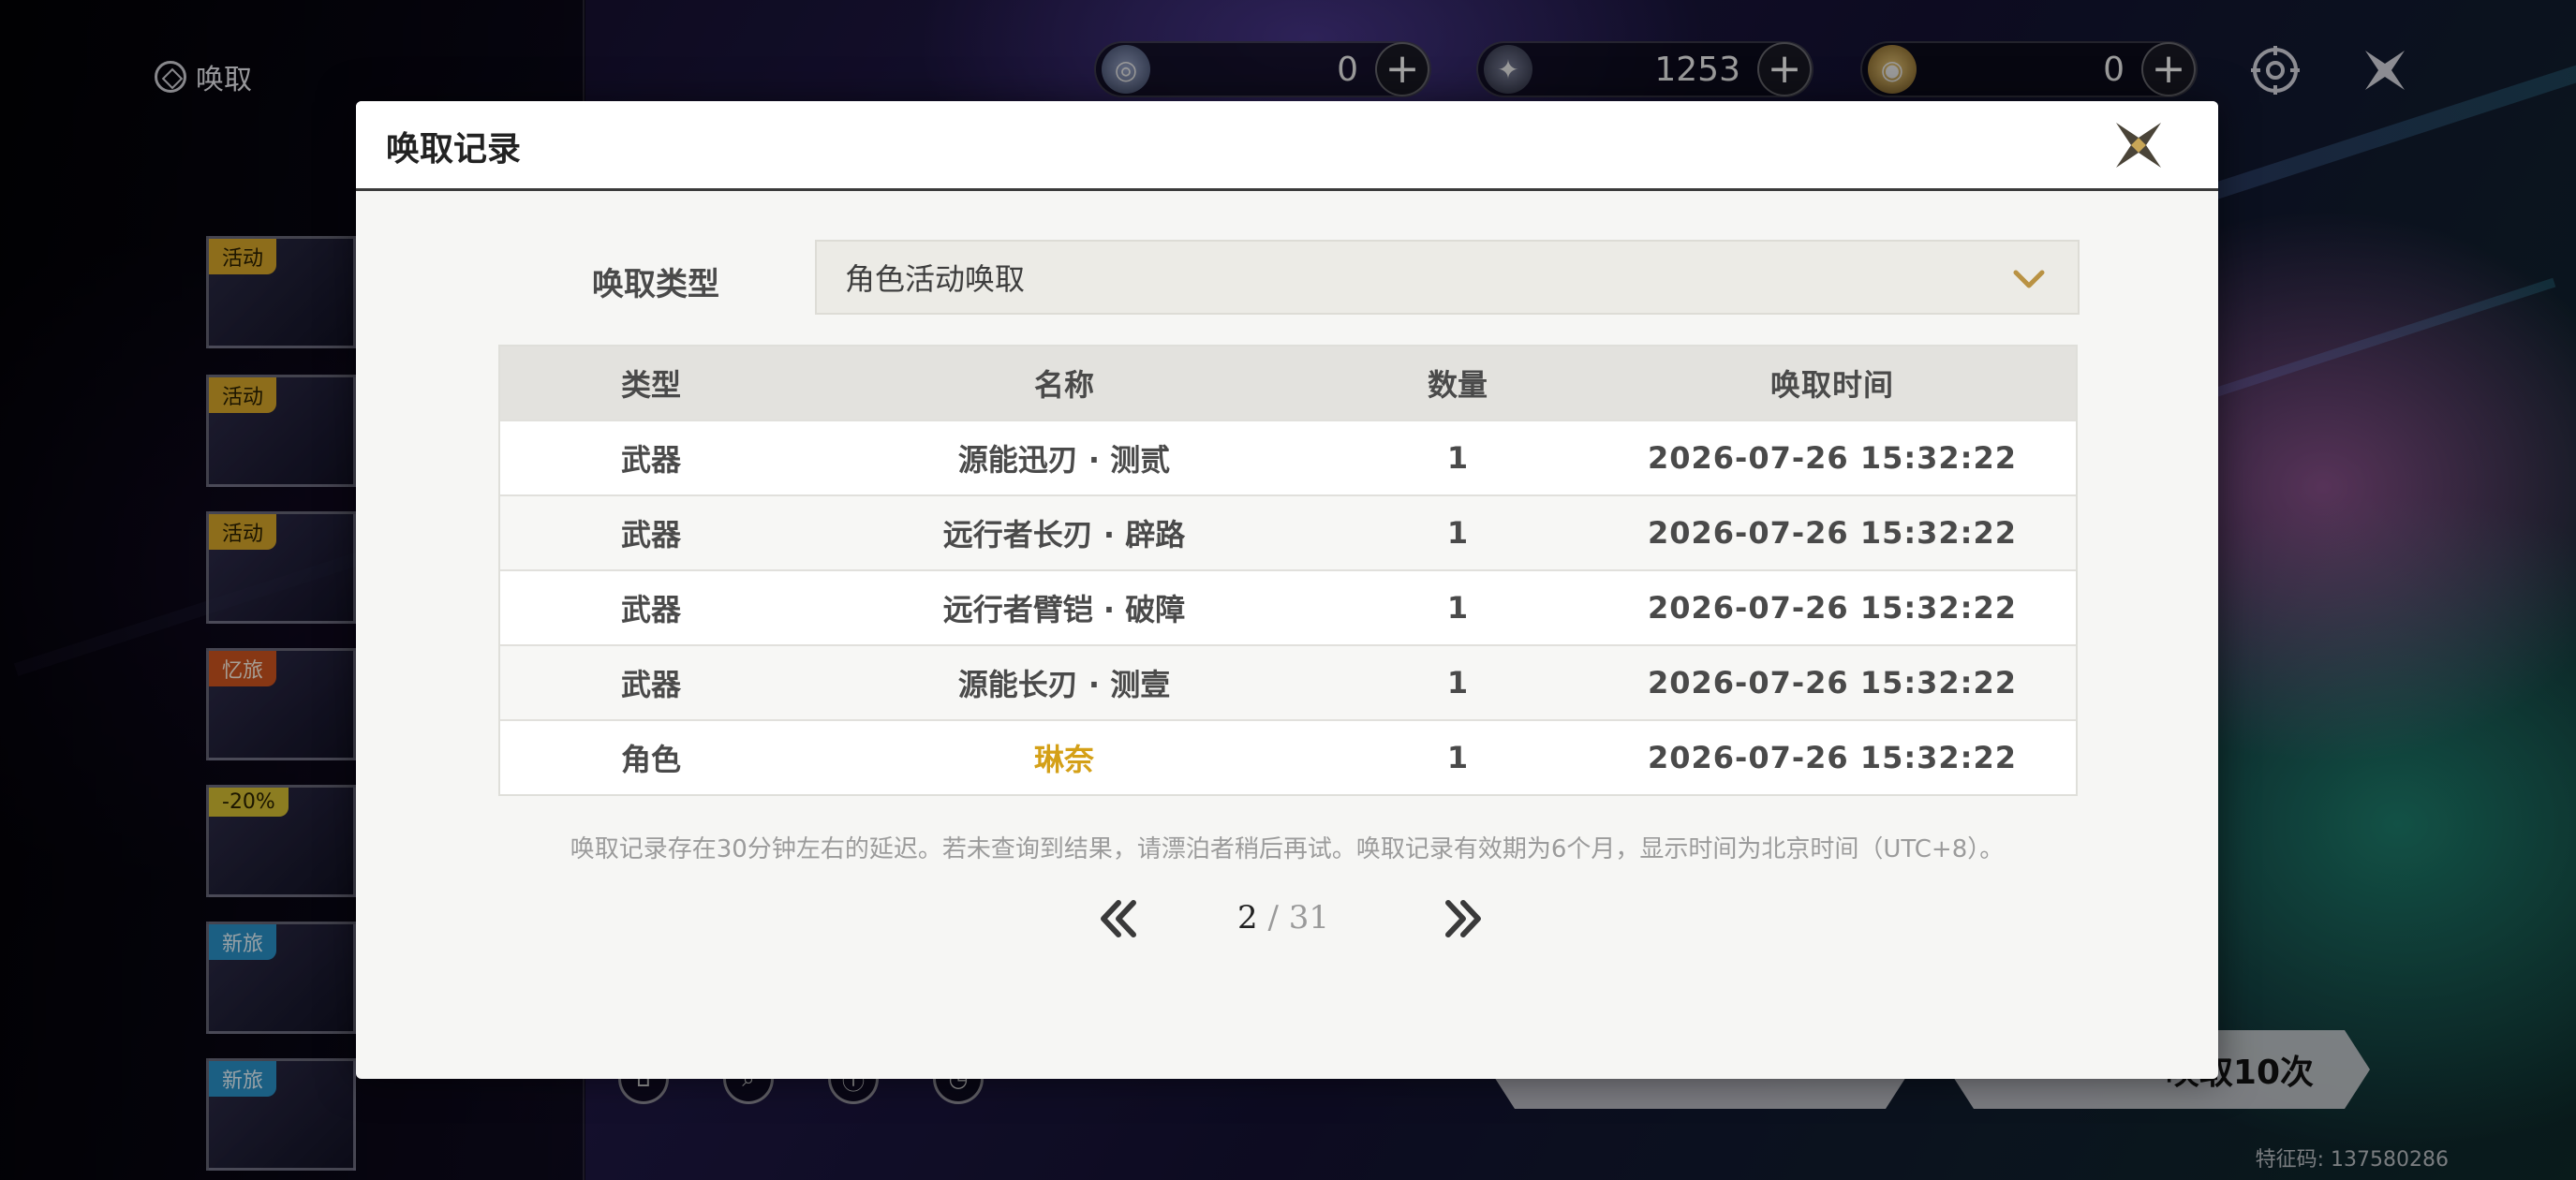 The image size is (2576, 1180). What do you see at coordinates (1457, 385) in the screenshot?
I see `column-header-count: 数量` at bounding box center [1457, 385].